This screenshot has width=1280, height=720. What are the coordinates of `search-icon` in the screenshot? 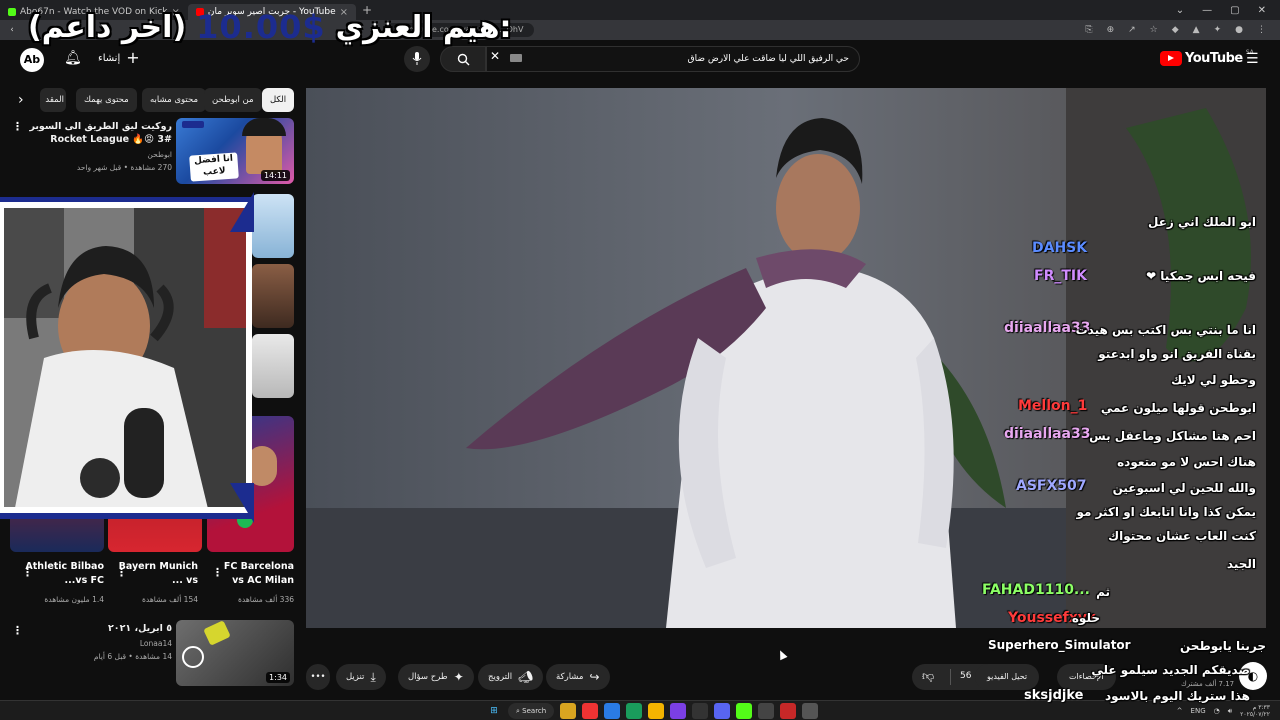 It's located at (463, 59).